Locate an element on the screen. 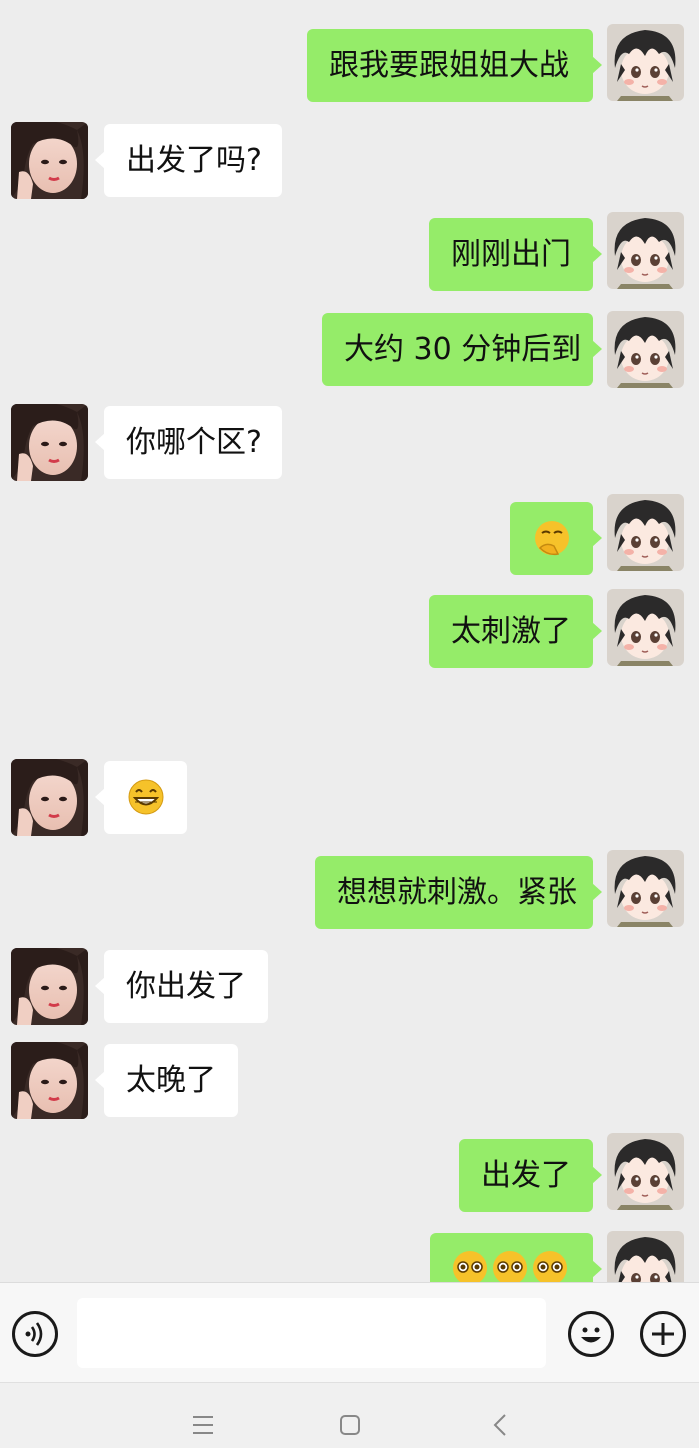 Image resolution: width=699 pixels, height=1448 pixels. message-bubble: 太晚了 is located at coordinates (166, 1080).